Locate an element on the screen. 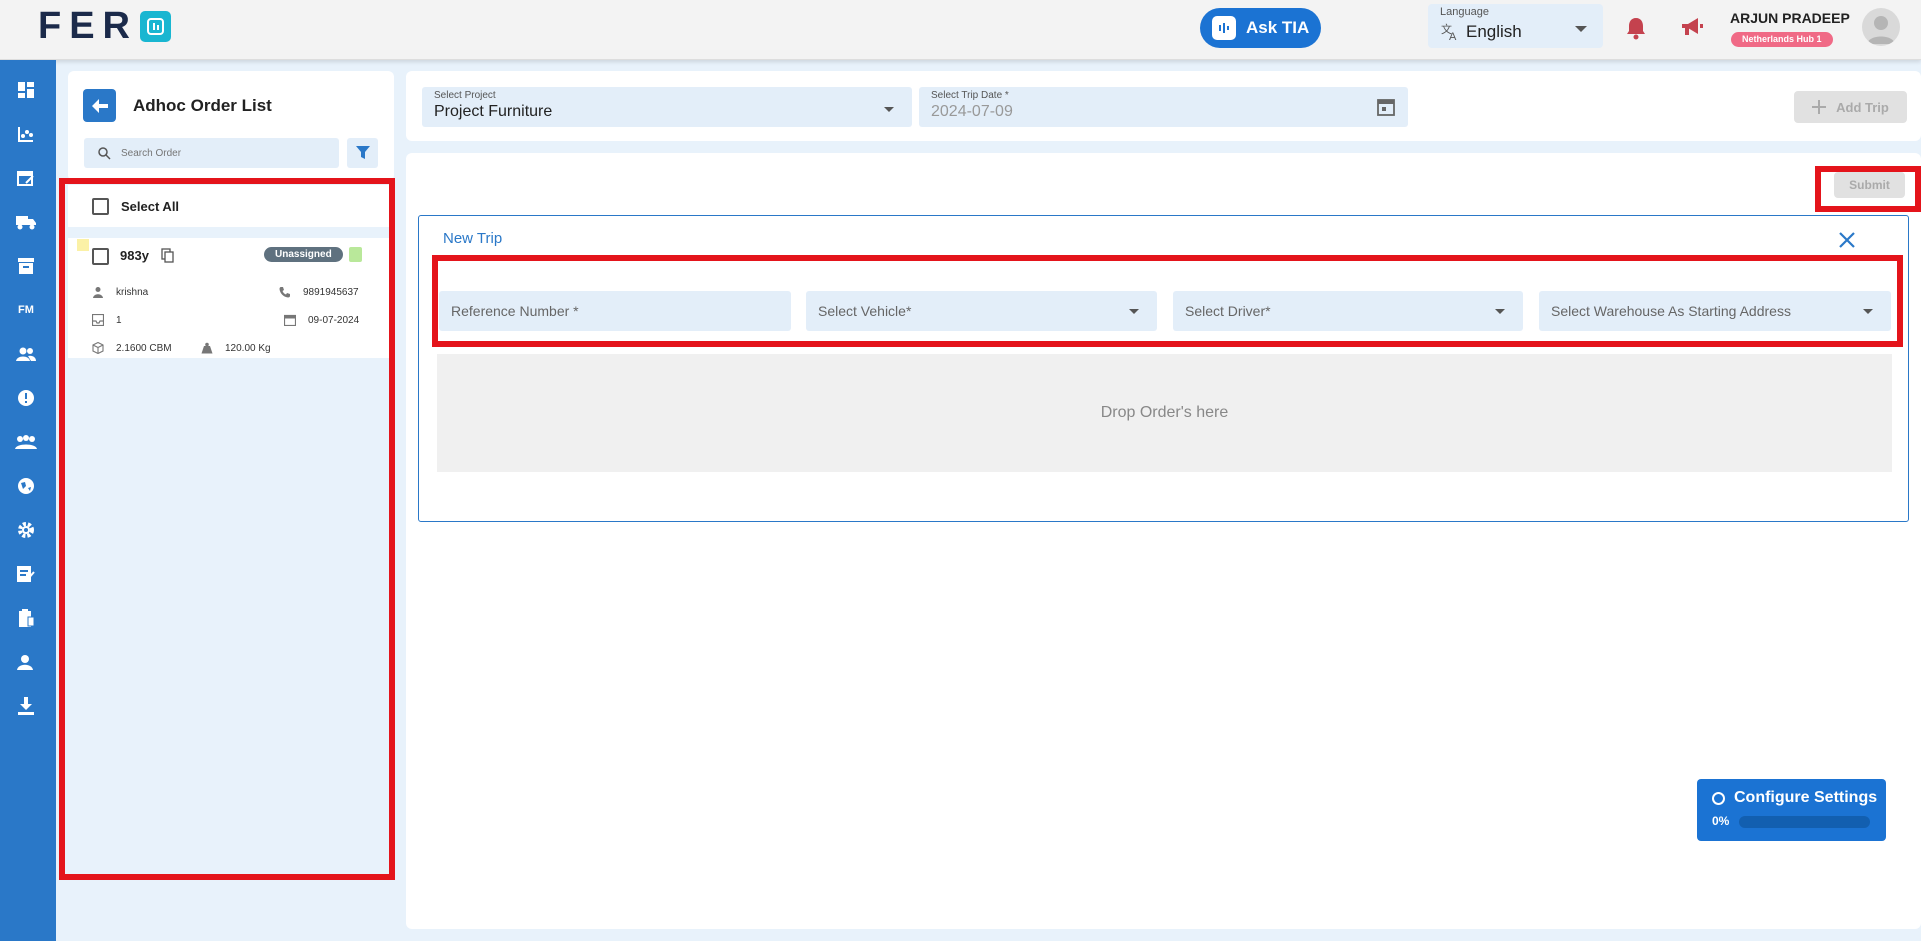  order-weight: 120.00 Kg is located at coordinates (248, 348).